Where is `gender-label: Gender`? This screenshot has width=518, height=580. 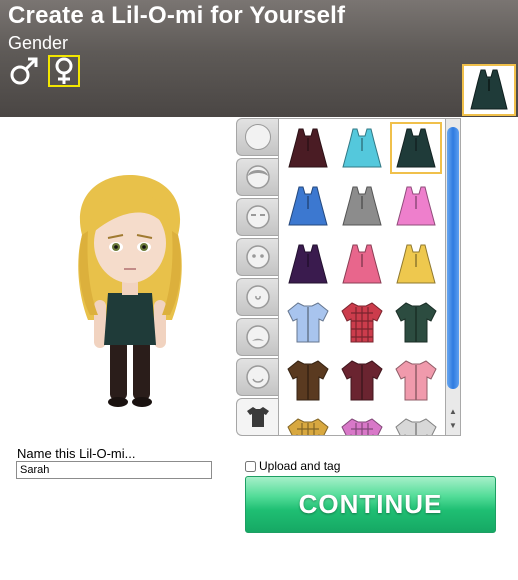
gender-label: Gender is located at coordinates (38, 43).